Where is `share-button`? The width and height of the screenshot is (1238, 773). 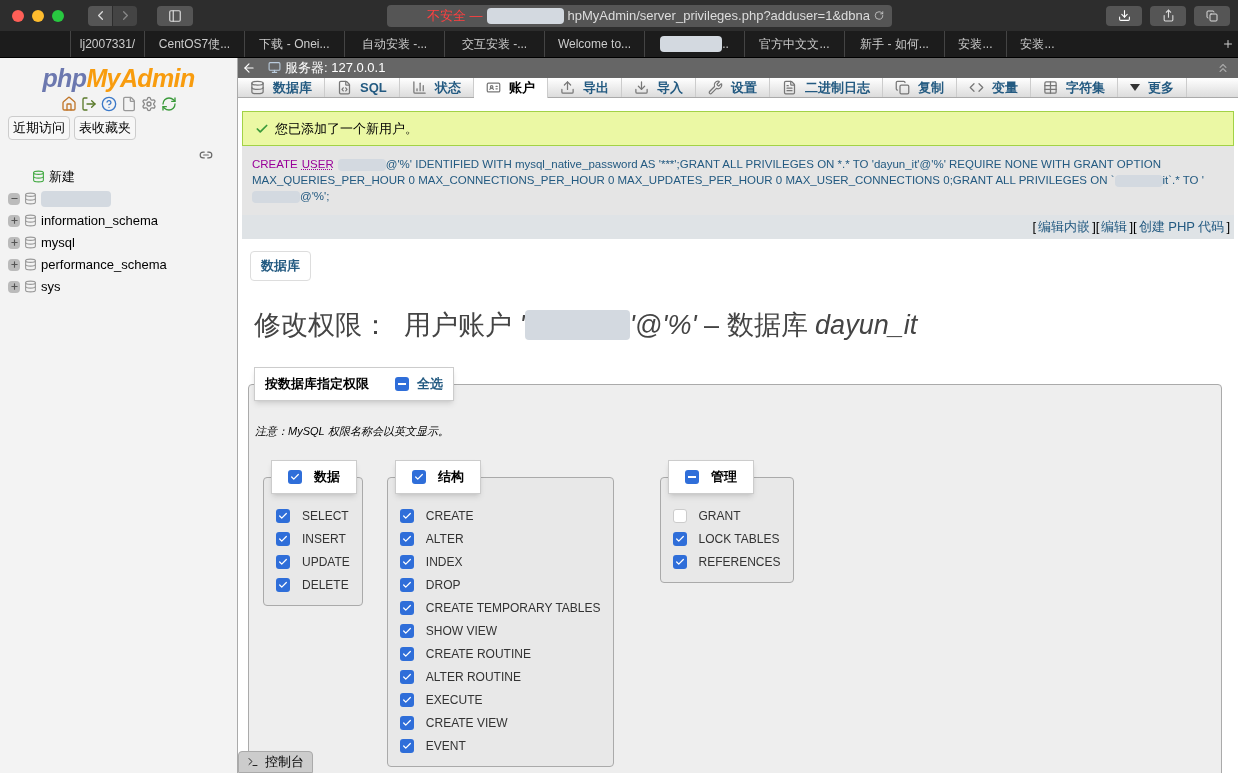
share-button is located at coordinates (1168, 15).